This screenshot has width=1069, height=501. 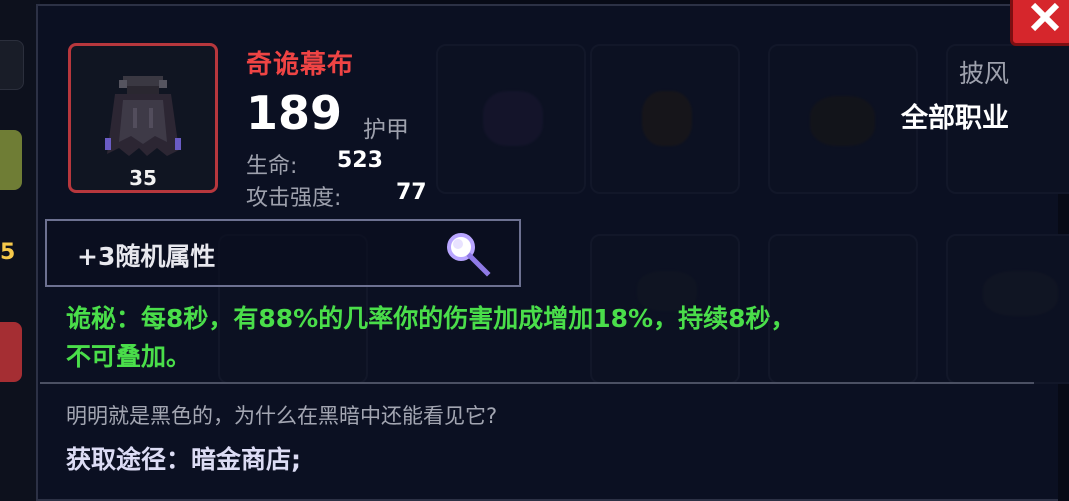 What do you see at coordinates (294, 113) in the screenshot?
I see `armor-value: 189` at bounding box center [294, 113].